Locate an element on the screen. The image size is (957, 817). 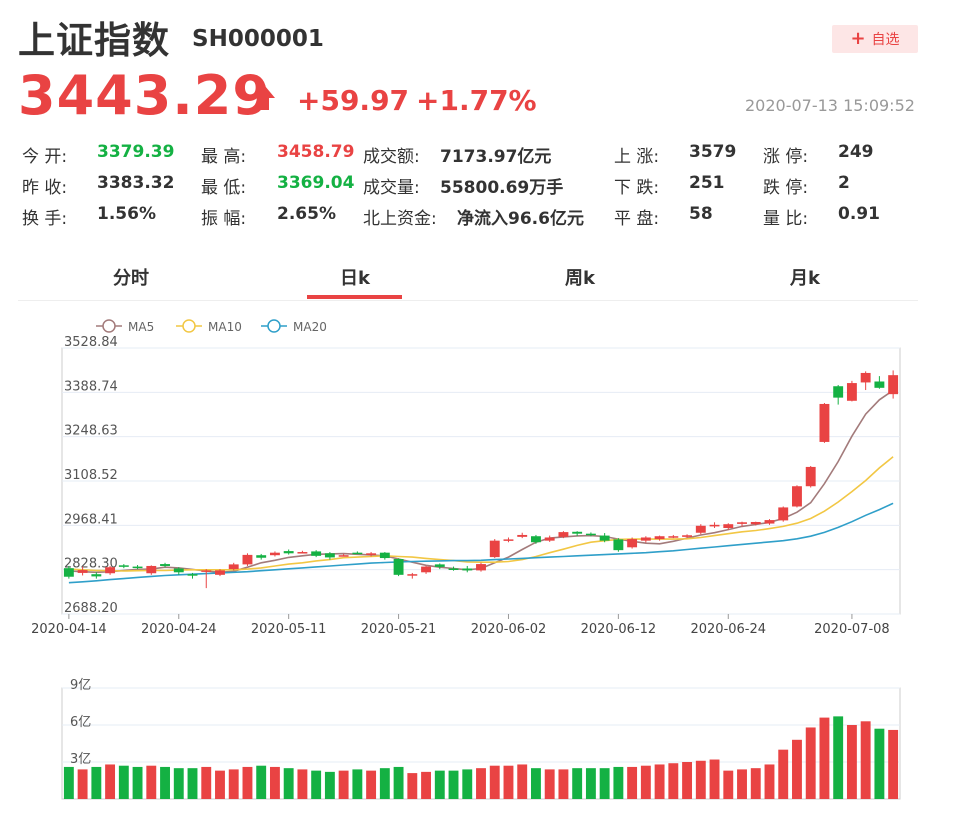
date-tick-label: 2020-05-11 is located at coordinates (289, 629).